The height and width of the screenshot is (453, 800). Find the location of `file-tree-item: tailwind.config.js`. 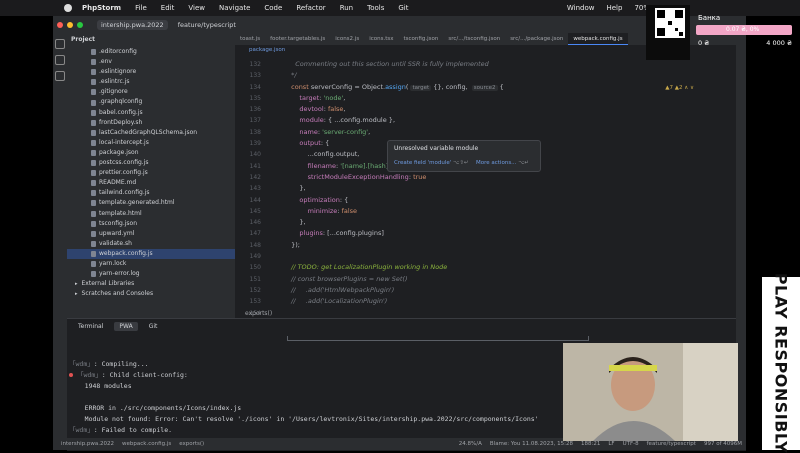

file-tree-item: tailwind.config.js is located at coordinates (151, 193).